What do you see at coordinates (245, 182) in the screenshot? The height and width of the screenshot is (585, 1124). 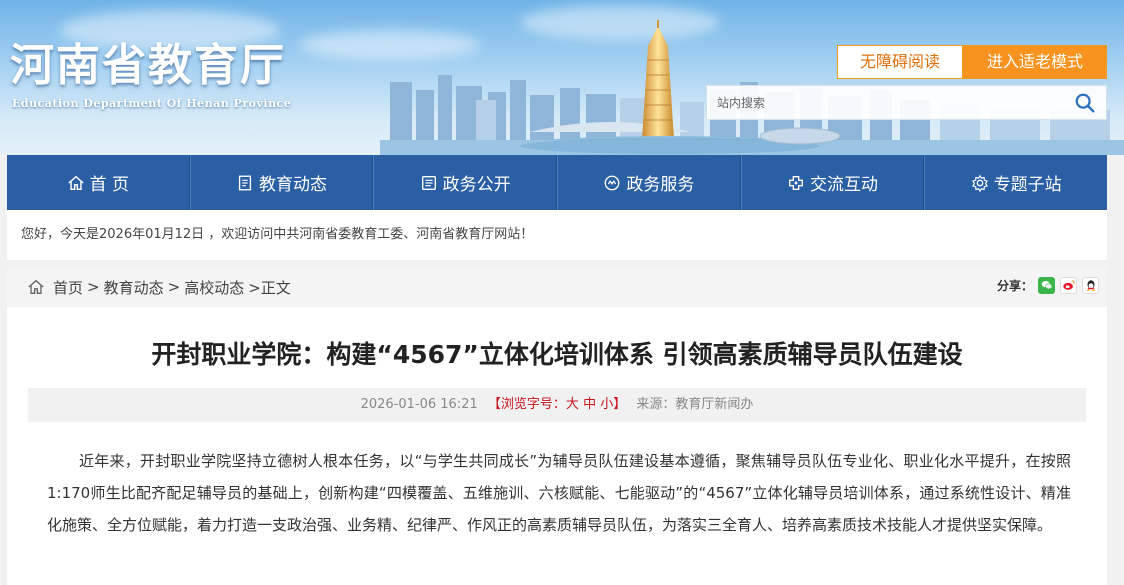 I see `document-icon` at bounding box center [245, 182].